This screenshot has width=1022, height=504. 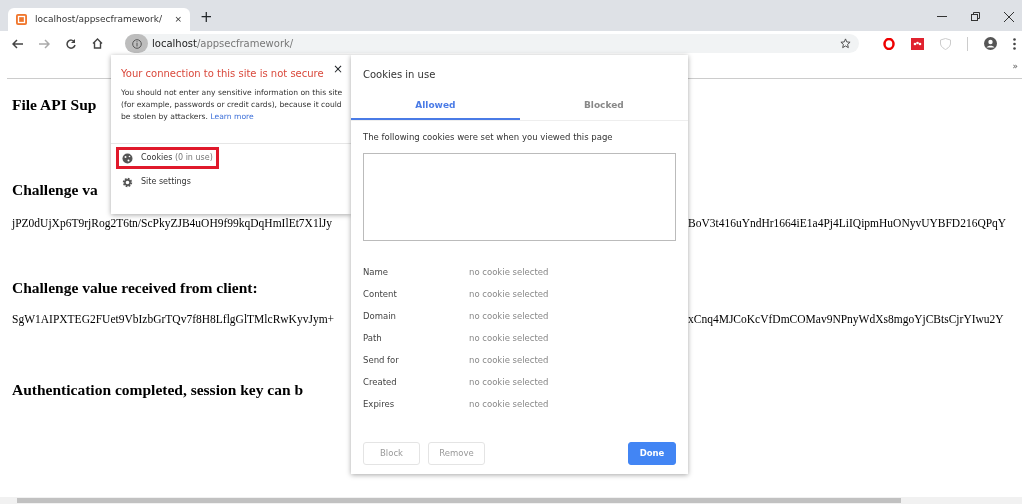 What do you see at coordinates (603, 107) in the screenshot?
I see `dialog-tab: Blocked` at bounding box center [603, 107].